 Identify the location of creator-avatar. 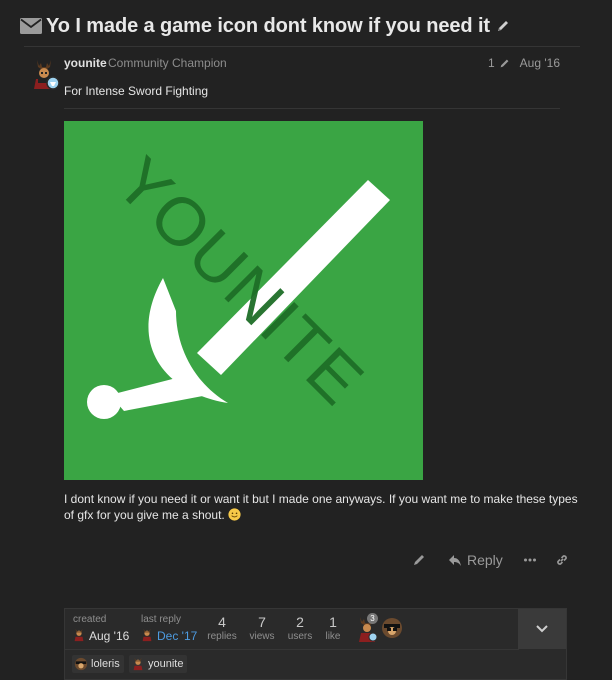
(79, 635).